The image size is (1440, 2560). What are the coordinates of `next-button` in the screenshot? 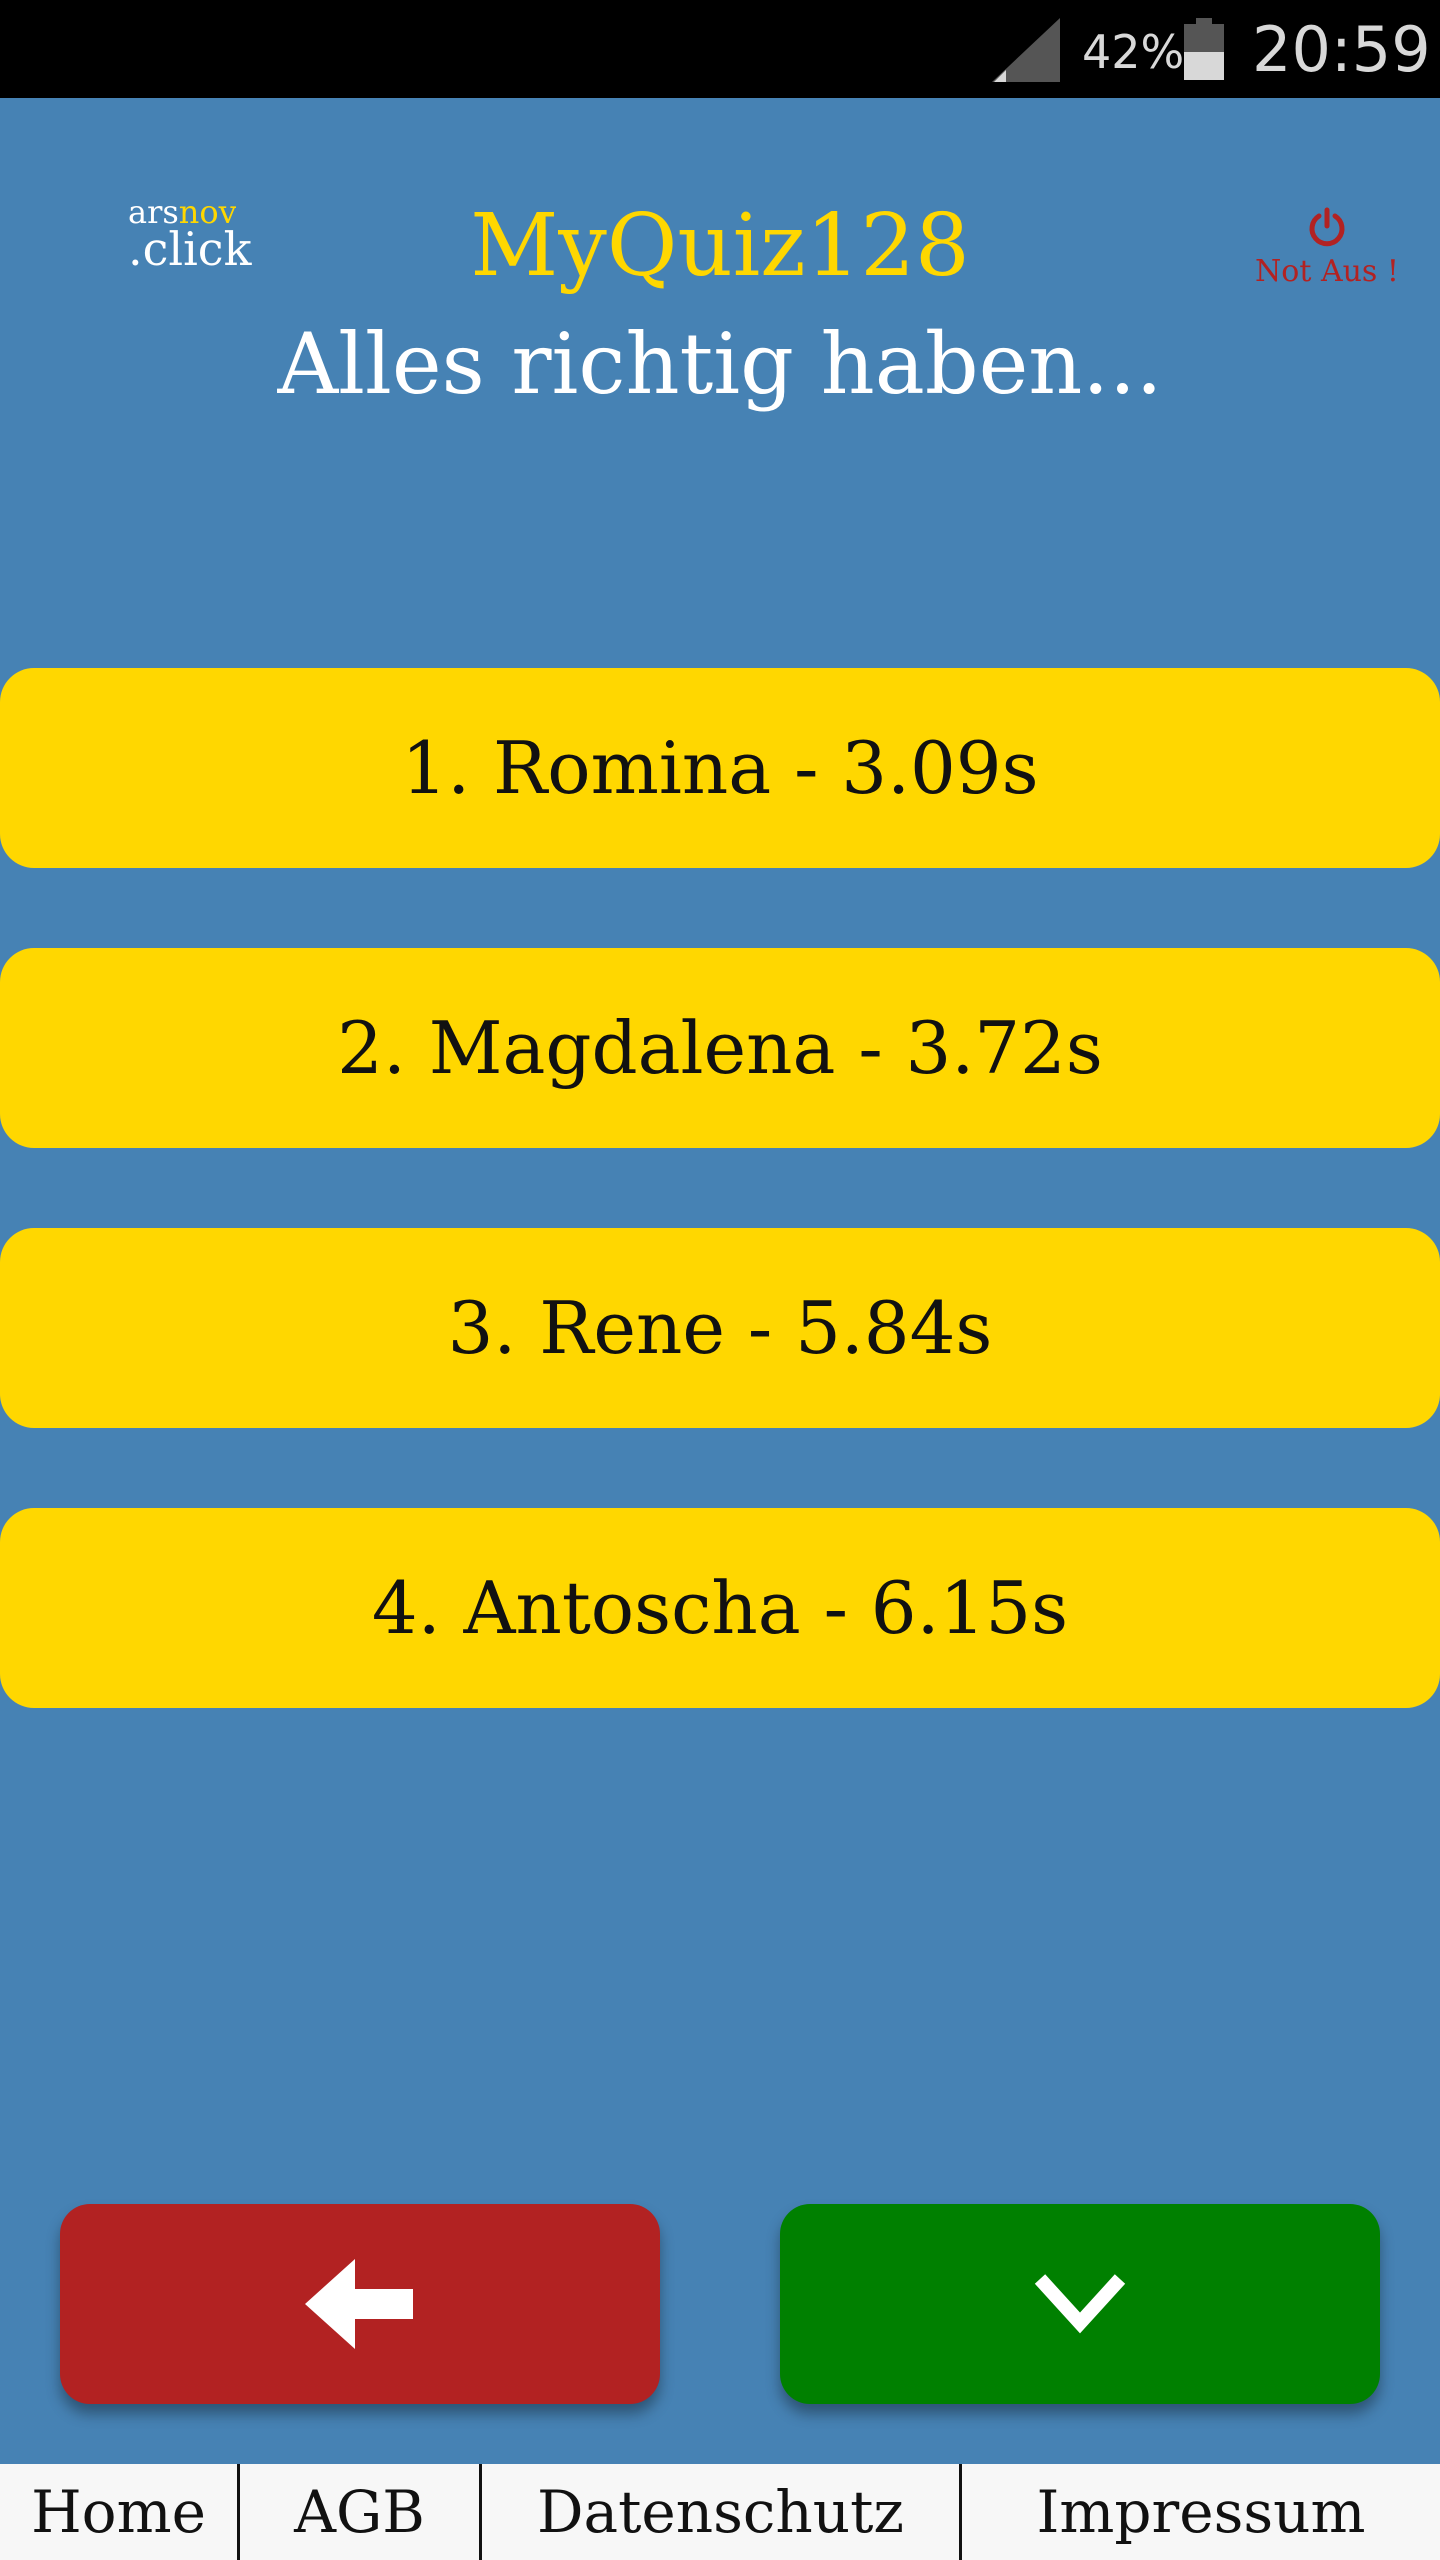 It's located at (1080, 2304).